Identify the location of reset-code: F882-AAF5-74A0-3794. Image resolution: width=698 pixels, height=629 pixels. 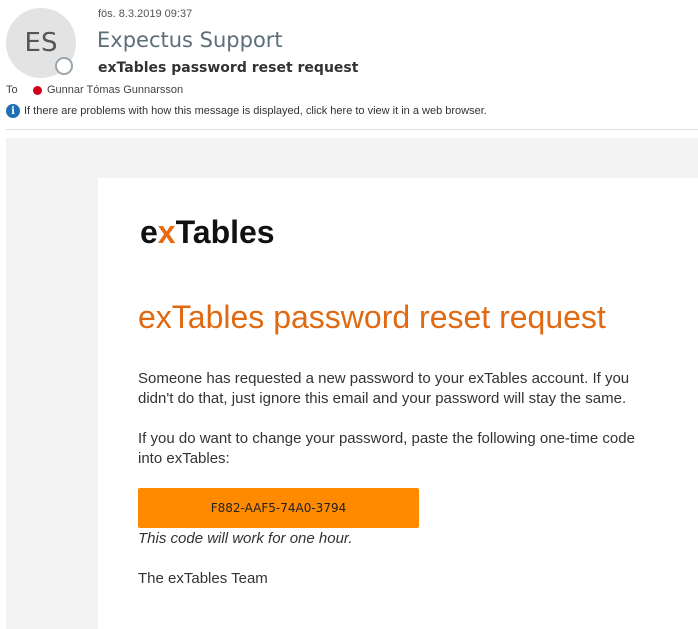
(278, 508).